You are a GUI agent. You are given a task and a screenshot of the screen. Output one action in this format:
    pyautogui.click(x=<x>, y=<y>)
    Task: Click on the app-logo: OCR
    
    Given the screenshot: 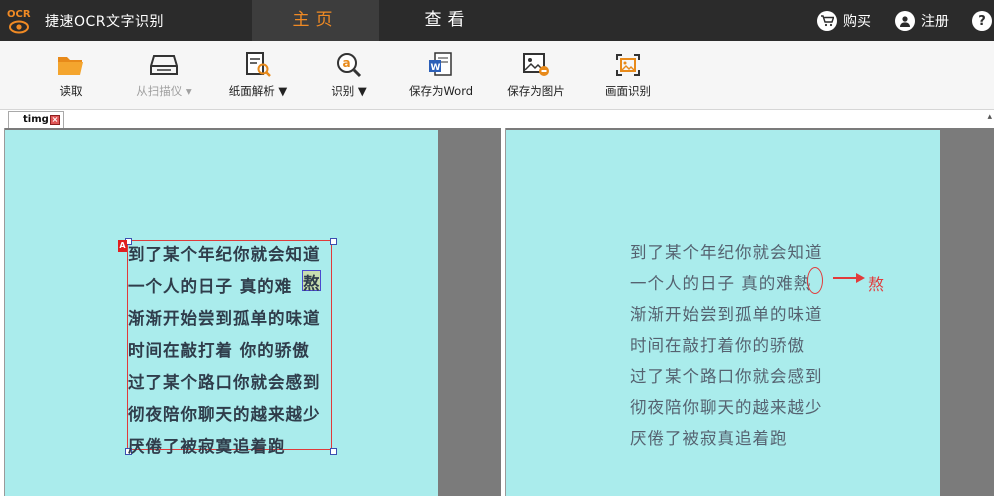 What is the action you would take?
    pyautogui.click(x=20, y=21)
    